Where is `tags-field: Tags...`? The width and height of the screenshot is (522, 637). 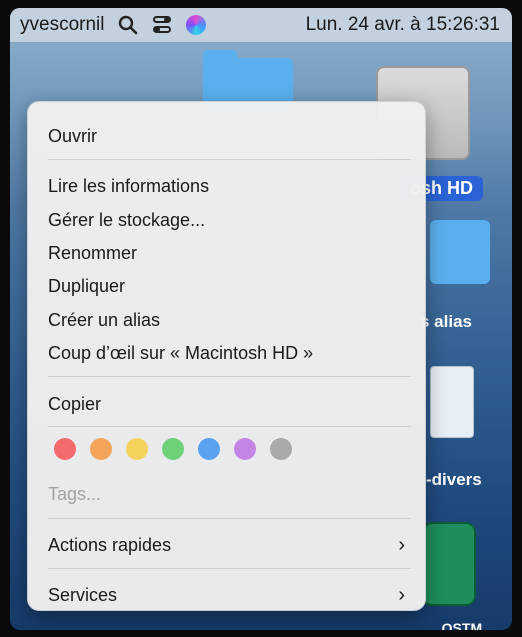 tags-field: Tags... is located at coordinates (226, 494).